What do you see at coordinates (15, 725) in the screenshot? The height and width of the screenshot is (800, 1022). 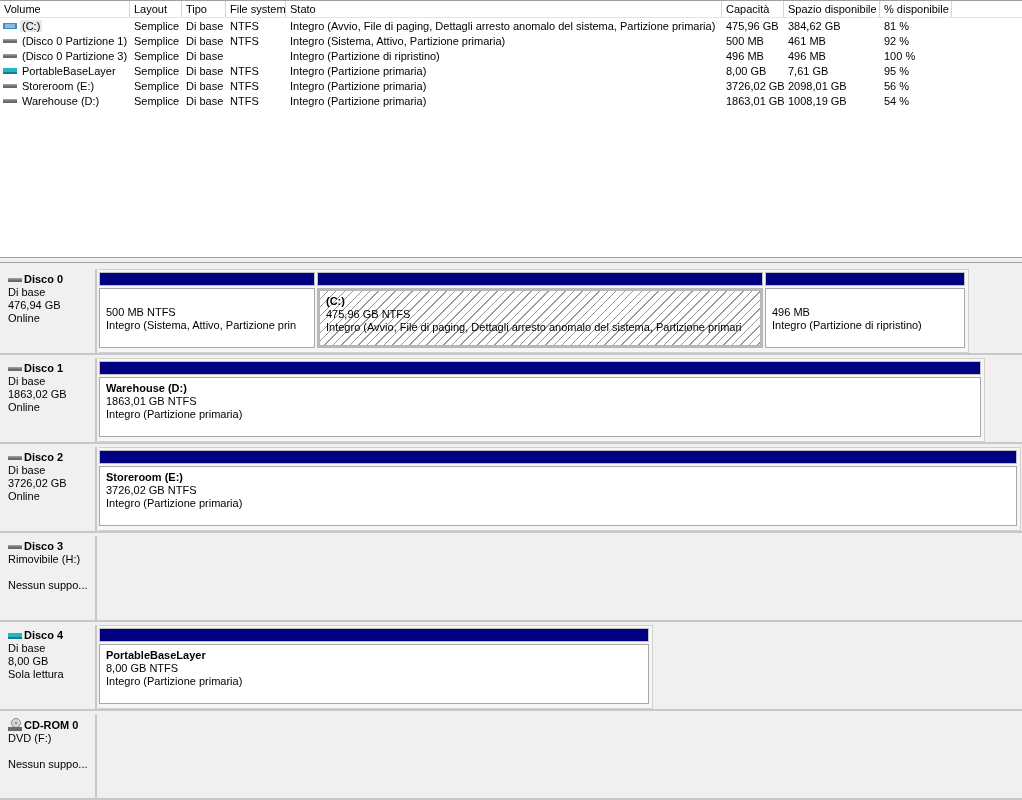 I see `optical-drive-icon` at bounding box center [15, 725].